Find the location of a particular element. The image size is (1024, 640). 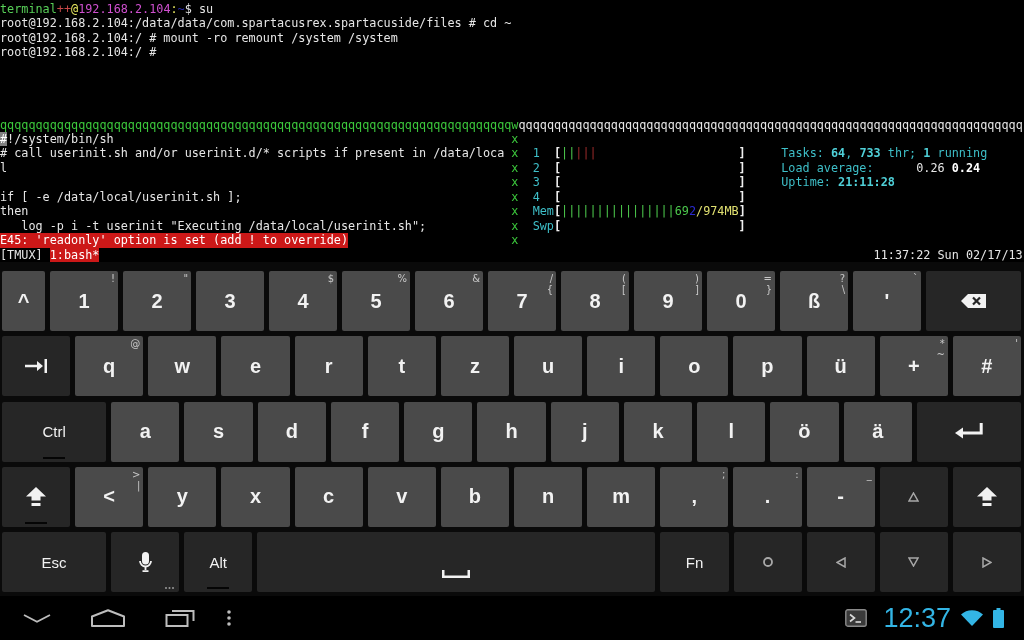

usage-meter: 3 [ ] is located at coordinates (639, 182).